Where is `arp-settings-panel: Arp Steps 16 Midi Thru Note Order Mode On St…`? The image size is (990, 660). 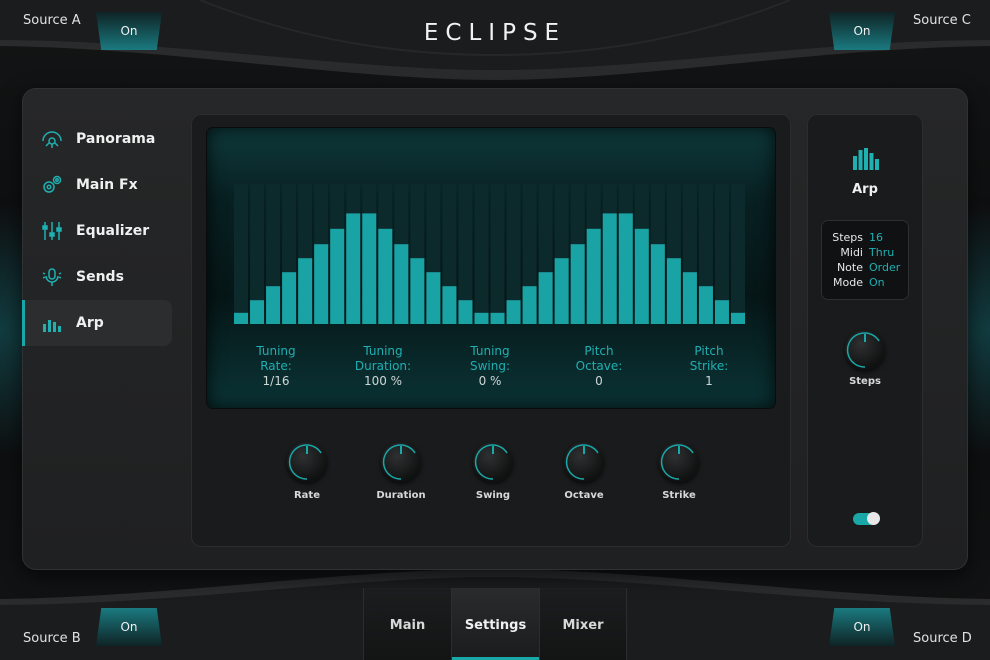
arp-settings-panel: Arp Steps 16 Midi Thru Note Order Mode On St… is located at coordinates (865, 330).